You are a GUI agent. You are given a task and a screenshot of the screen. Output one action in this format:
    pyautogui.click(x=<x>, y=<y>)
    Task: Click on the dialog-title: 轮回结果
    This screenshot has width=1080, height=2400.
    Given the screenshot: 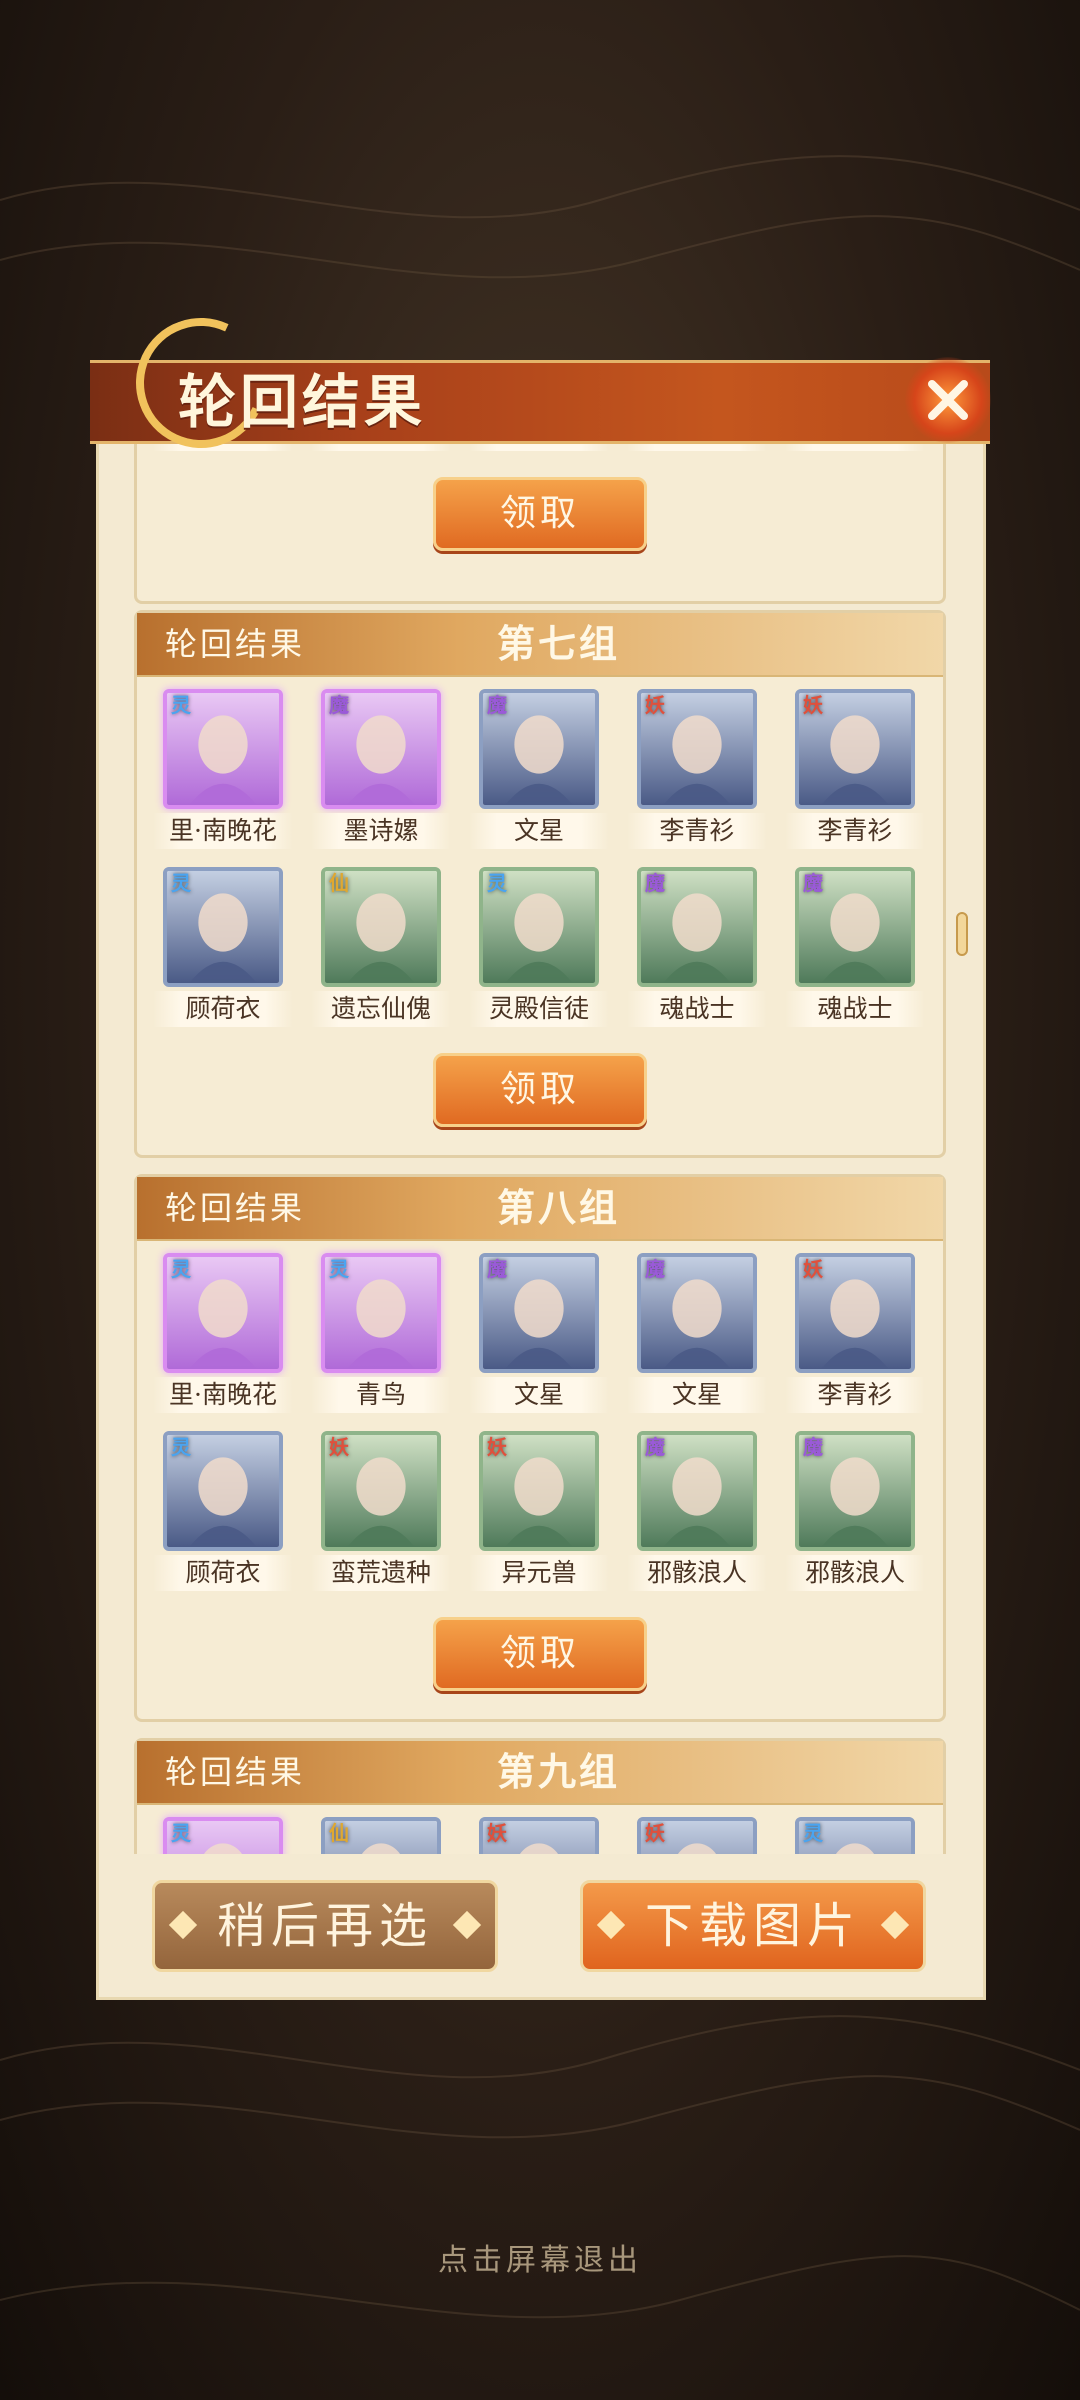 What is the action you would take?
    pyautogui.click(x=302, y=402)
    